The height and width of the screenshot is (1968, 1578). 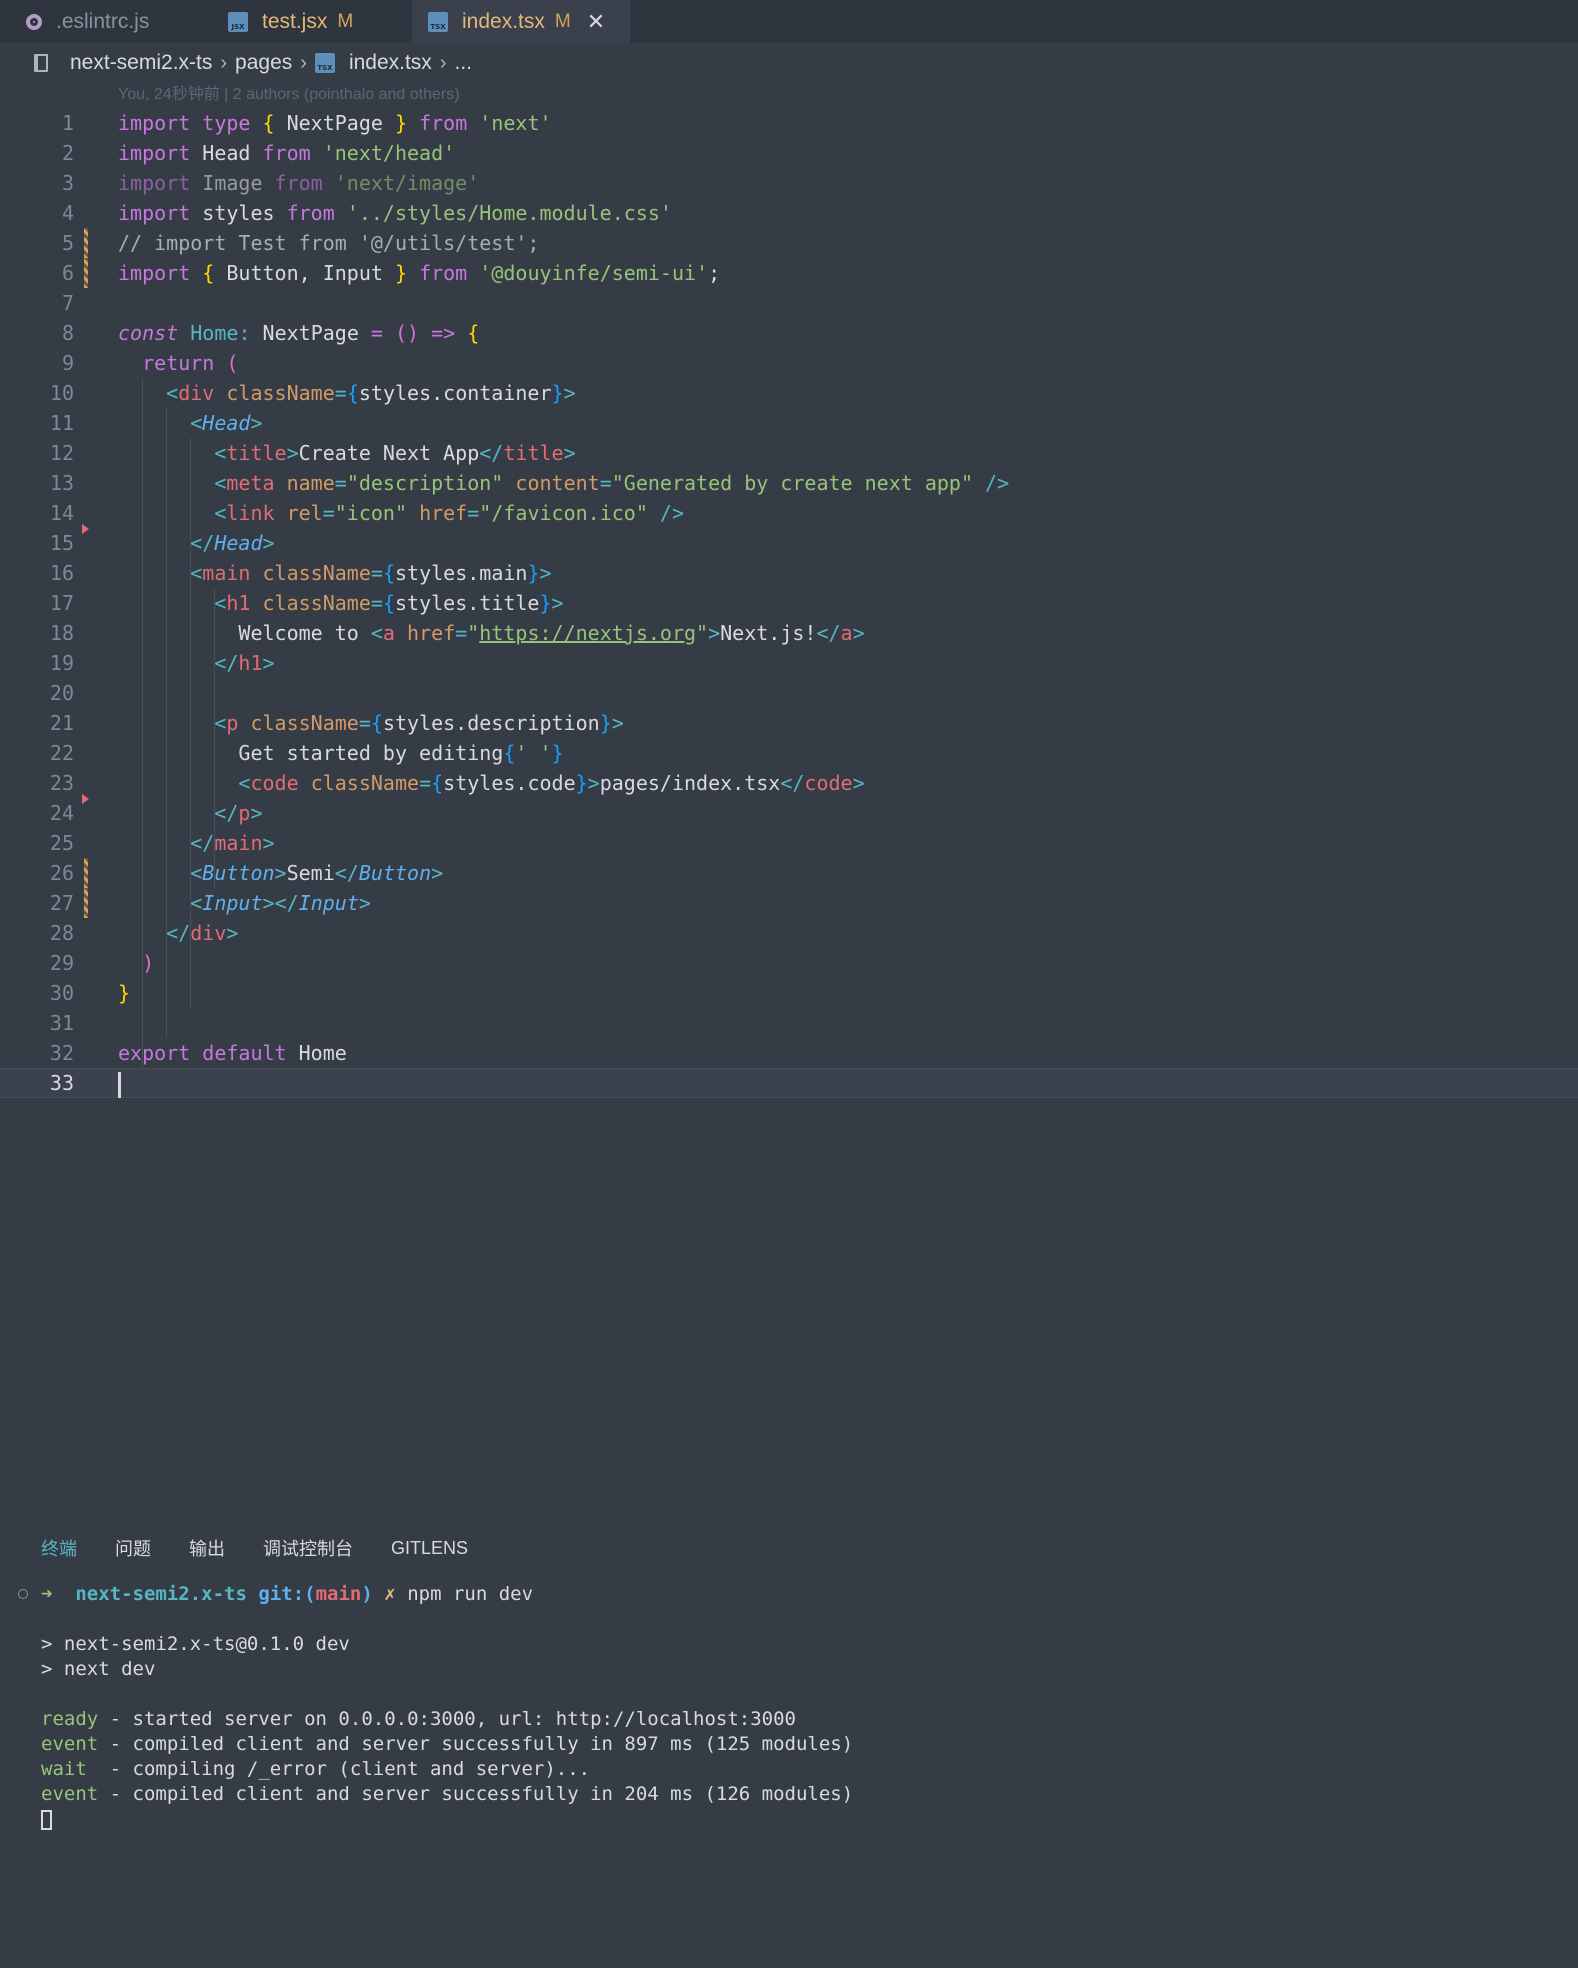 I want to click on code-text: </h1>, so click(x=244, y=663).